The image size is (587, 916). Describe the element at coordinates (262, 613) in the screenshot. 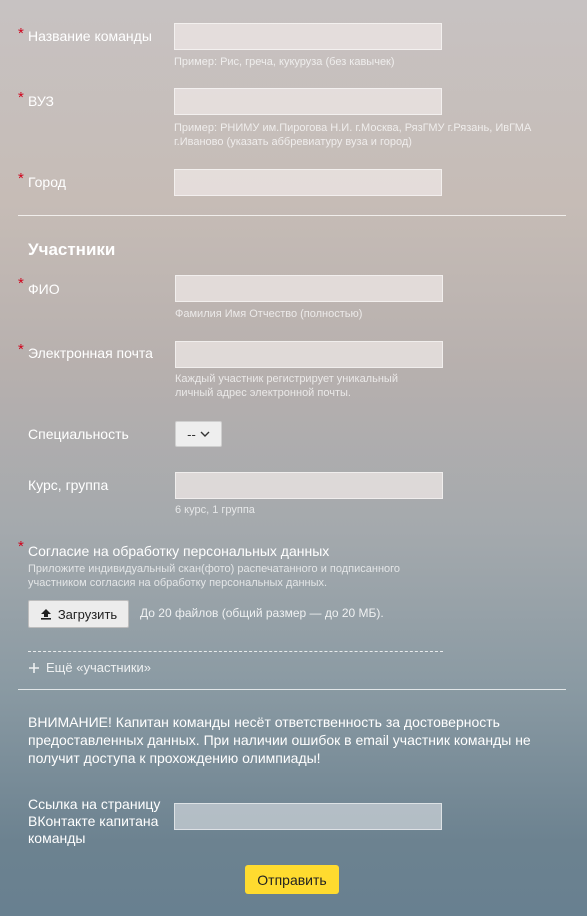

I see `upload-hint: До 20 файлов (общий размер — до 20 МБ).` at that location.